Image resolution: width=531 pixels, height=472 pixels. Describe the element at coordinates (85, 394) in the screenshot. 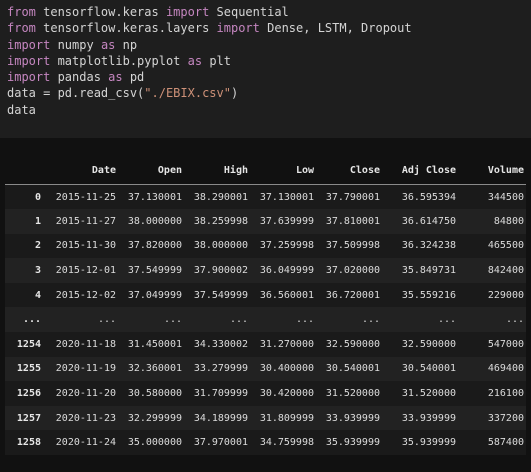

I see `table-cell: 2020-11-20` at that location.